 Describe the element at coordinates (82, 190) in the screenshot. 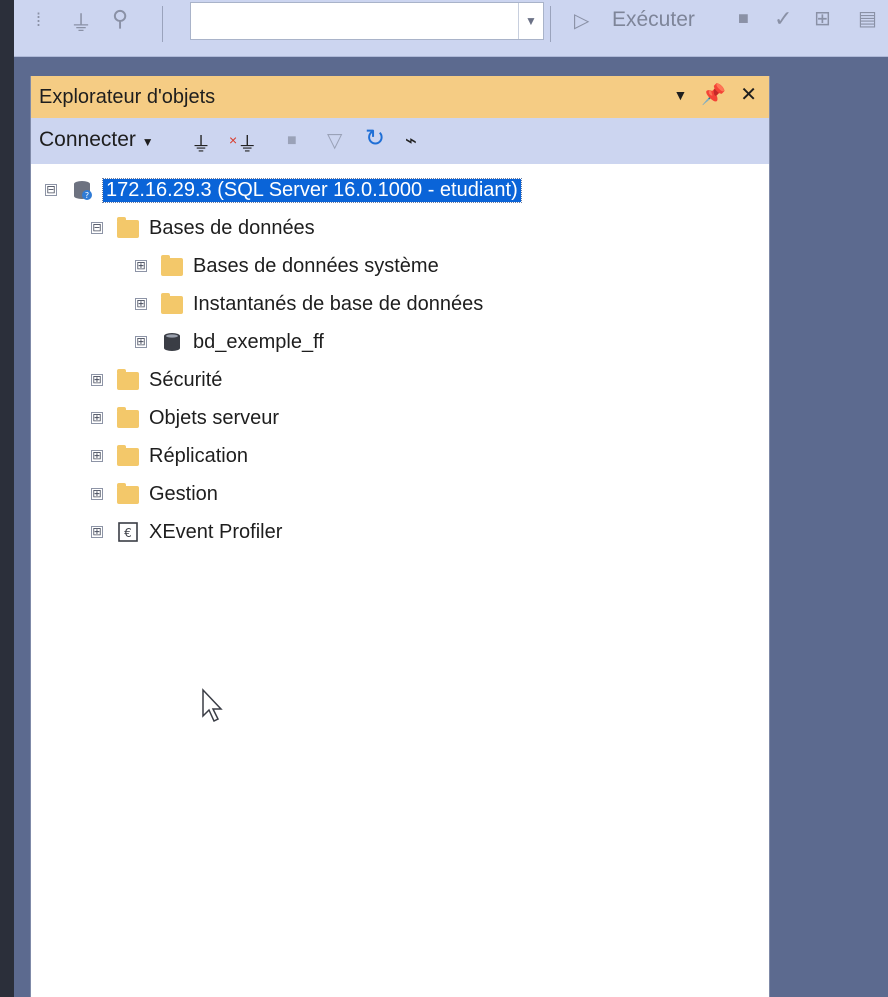

I see `server-icon: ?` at that location.